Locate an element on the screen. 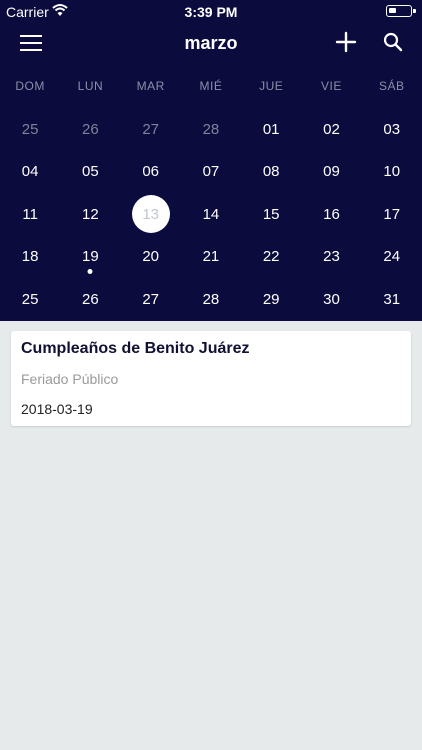 This screenshot has height=750, width=422. weekday-label: DOM is located at coordinates (30, 86).